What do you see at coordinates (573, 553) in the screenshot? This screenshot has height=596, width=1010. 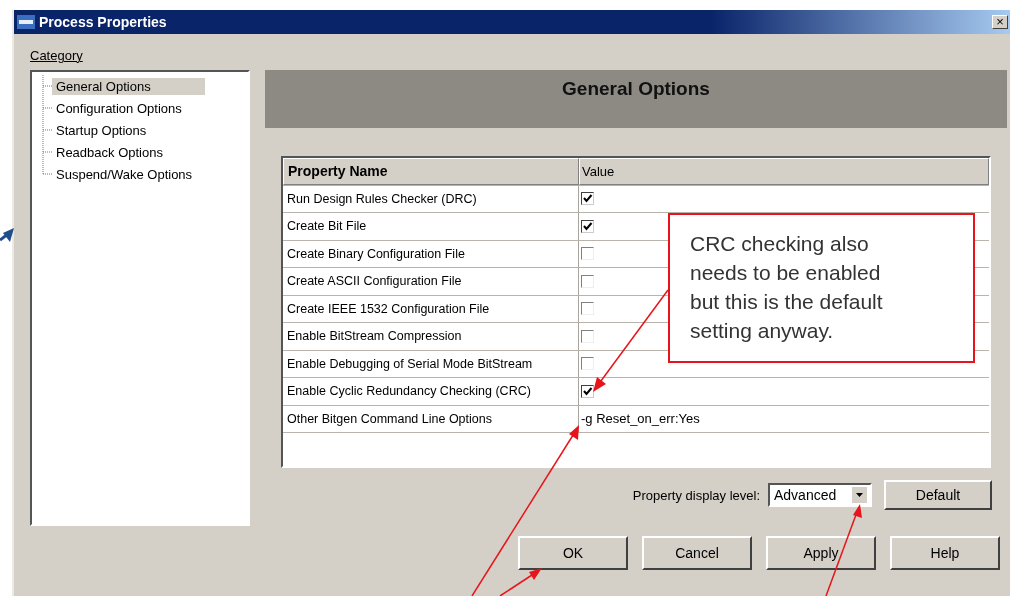 I see `dialog-button: OK` at bounding box center [573, 553].